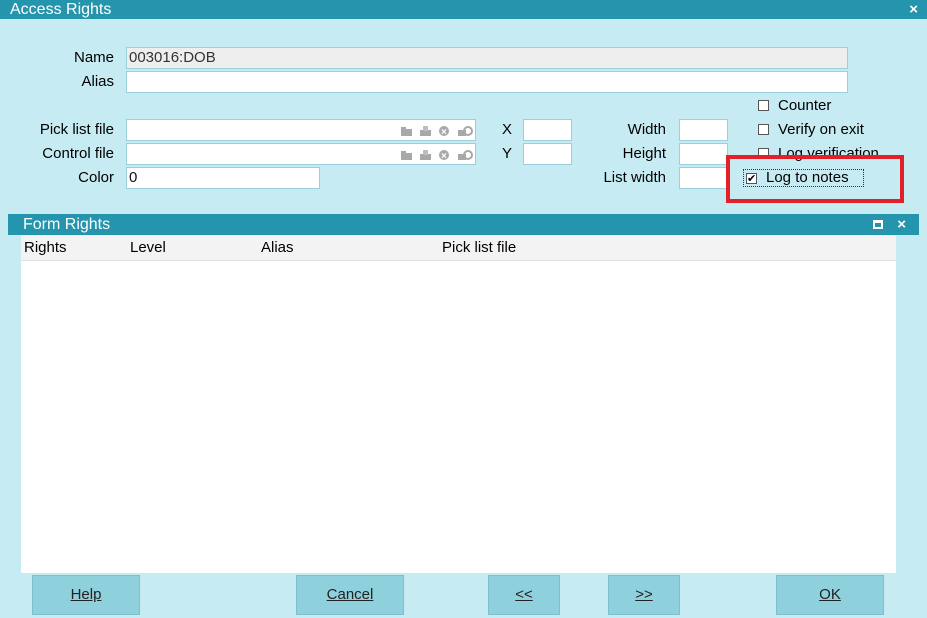 This screenshot has width=927, height=618. I want to click on window-title: Access Rights, so click(61, 9).